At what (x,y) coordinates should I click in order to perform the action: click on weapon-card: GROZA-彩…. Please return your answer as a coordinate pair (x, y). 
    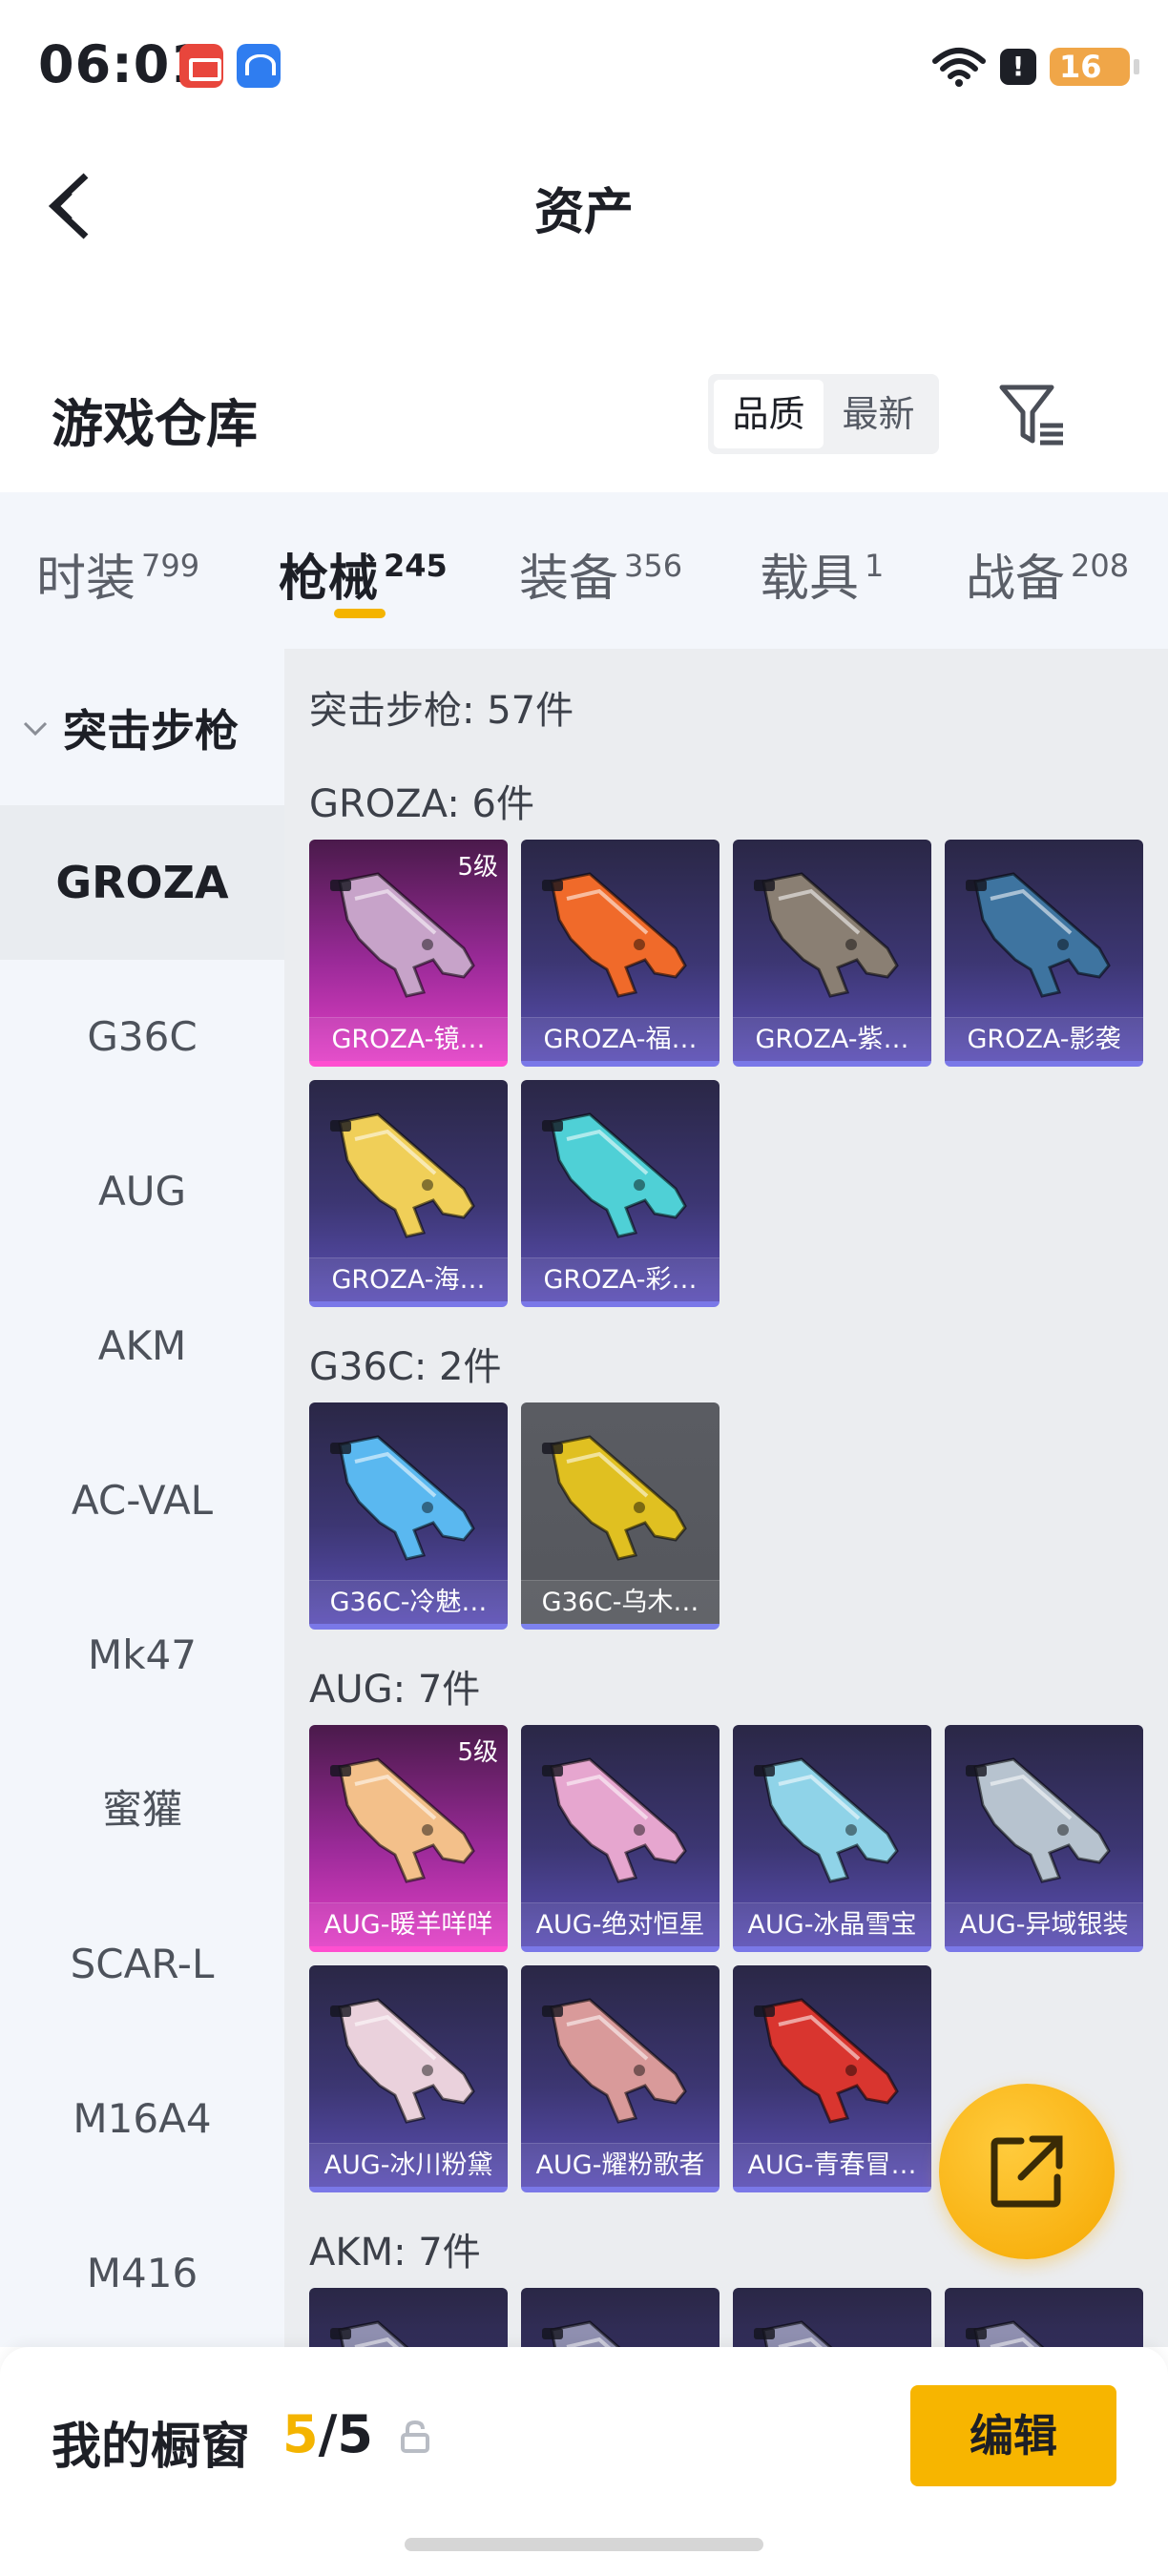
    Looking at the image, I should click on (620, 1193).